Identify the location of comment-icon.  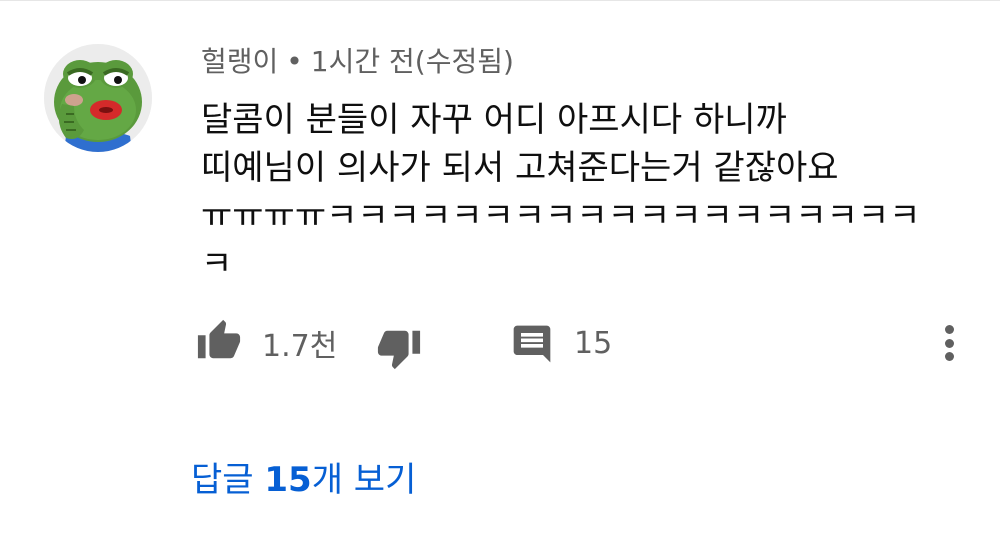
(532, 343).